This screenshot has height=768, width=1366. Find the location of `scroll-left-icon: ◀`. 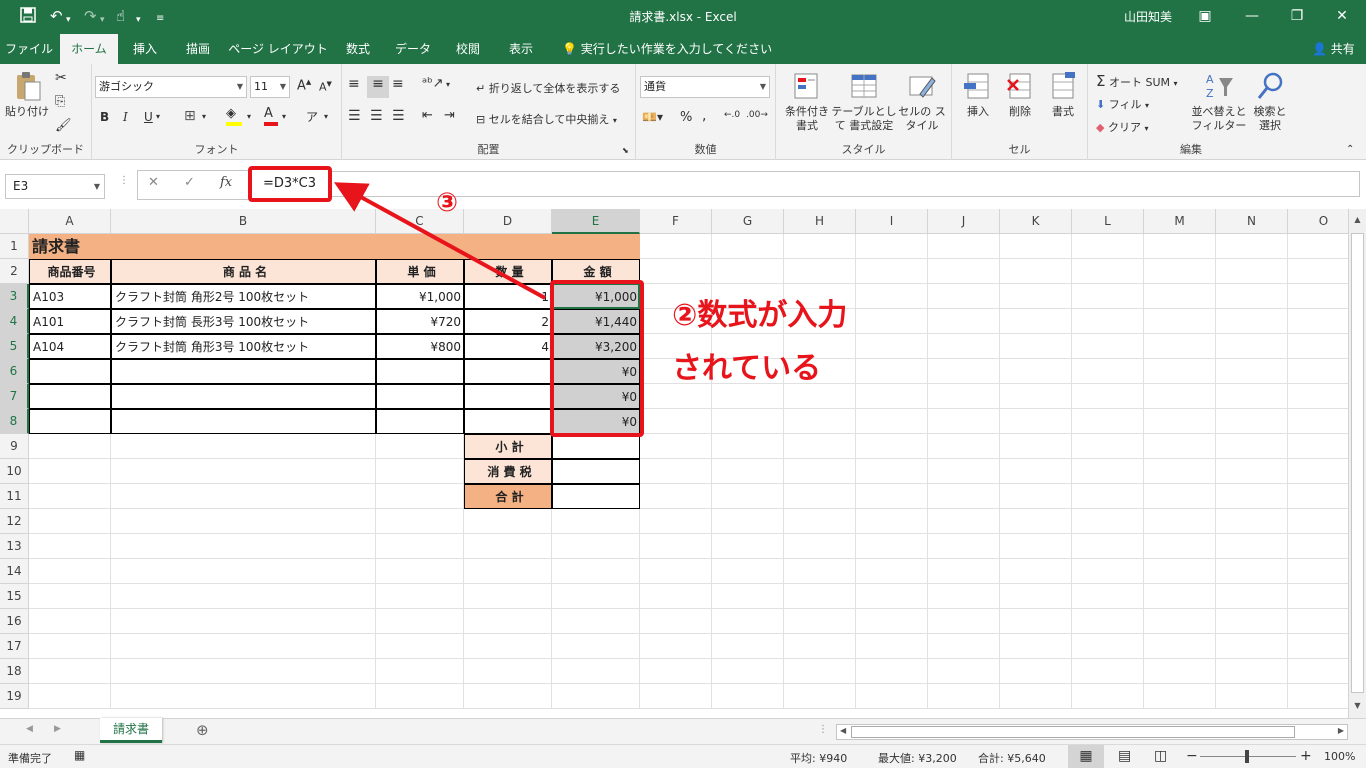

scroll-left-icon: ◀ is located at coordinates (29, 729).